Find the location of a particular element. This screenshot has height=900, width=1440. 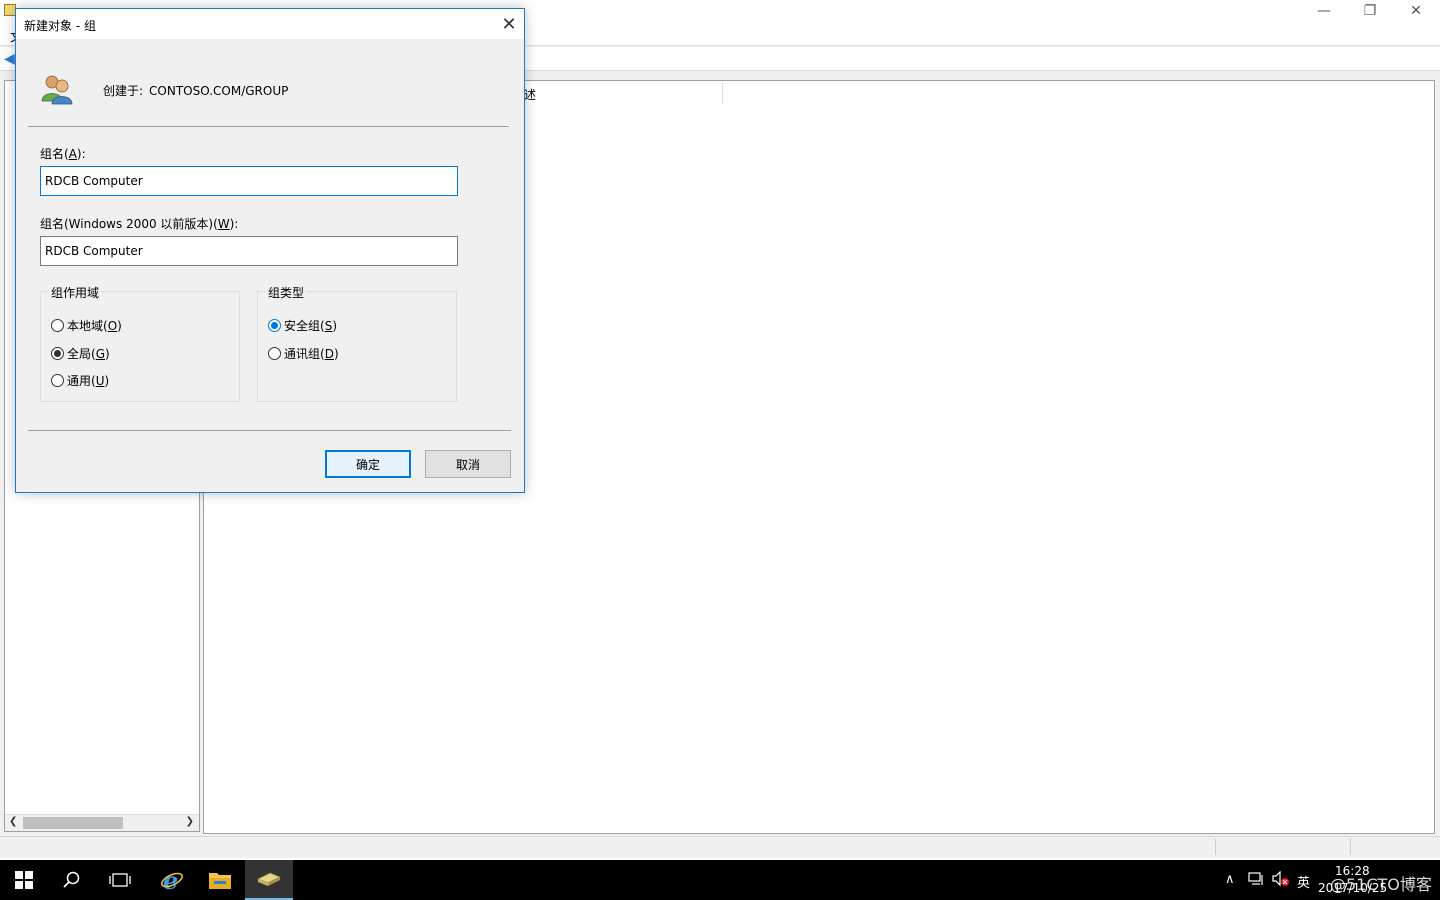

folder-icon is located at coordinates (220, 881).